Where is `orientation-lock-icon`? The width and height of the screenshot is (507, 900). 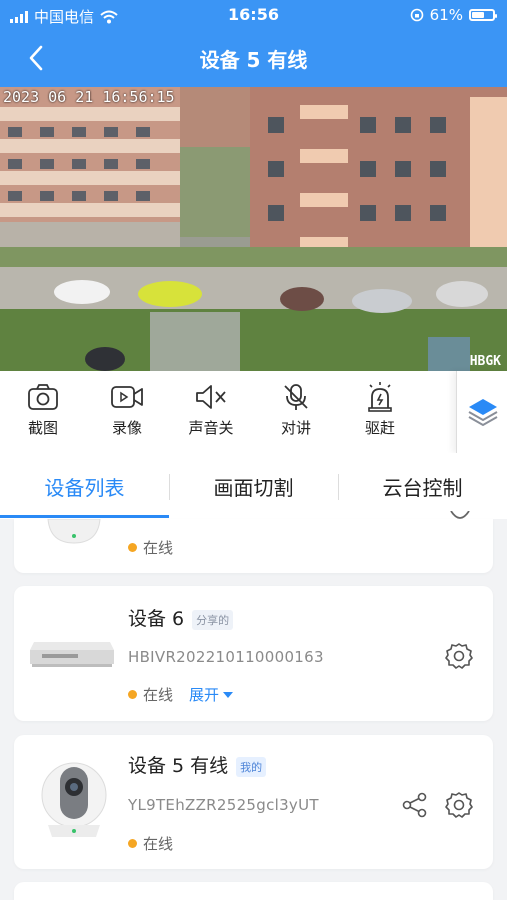 orientation-lock-icon is located at coordinates (416, 15).